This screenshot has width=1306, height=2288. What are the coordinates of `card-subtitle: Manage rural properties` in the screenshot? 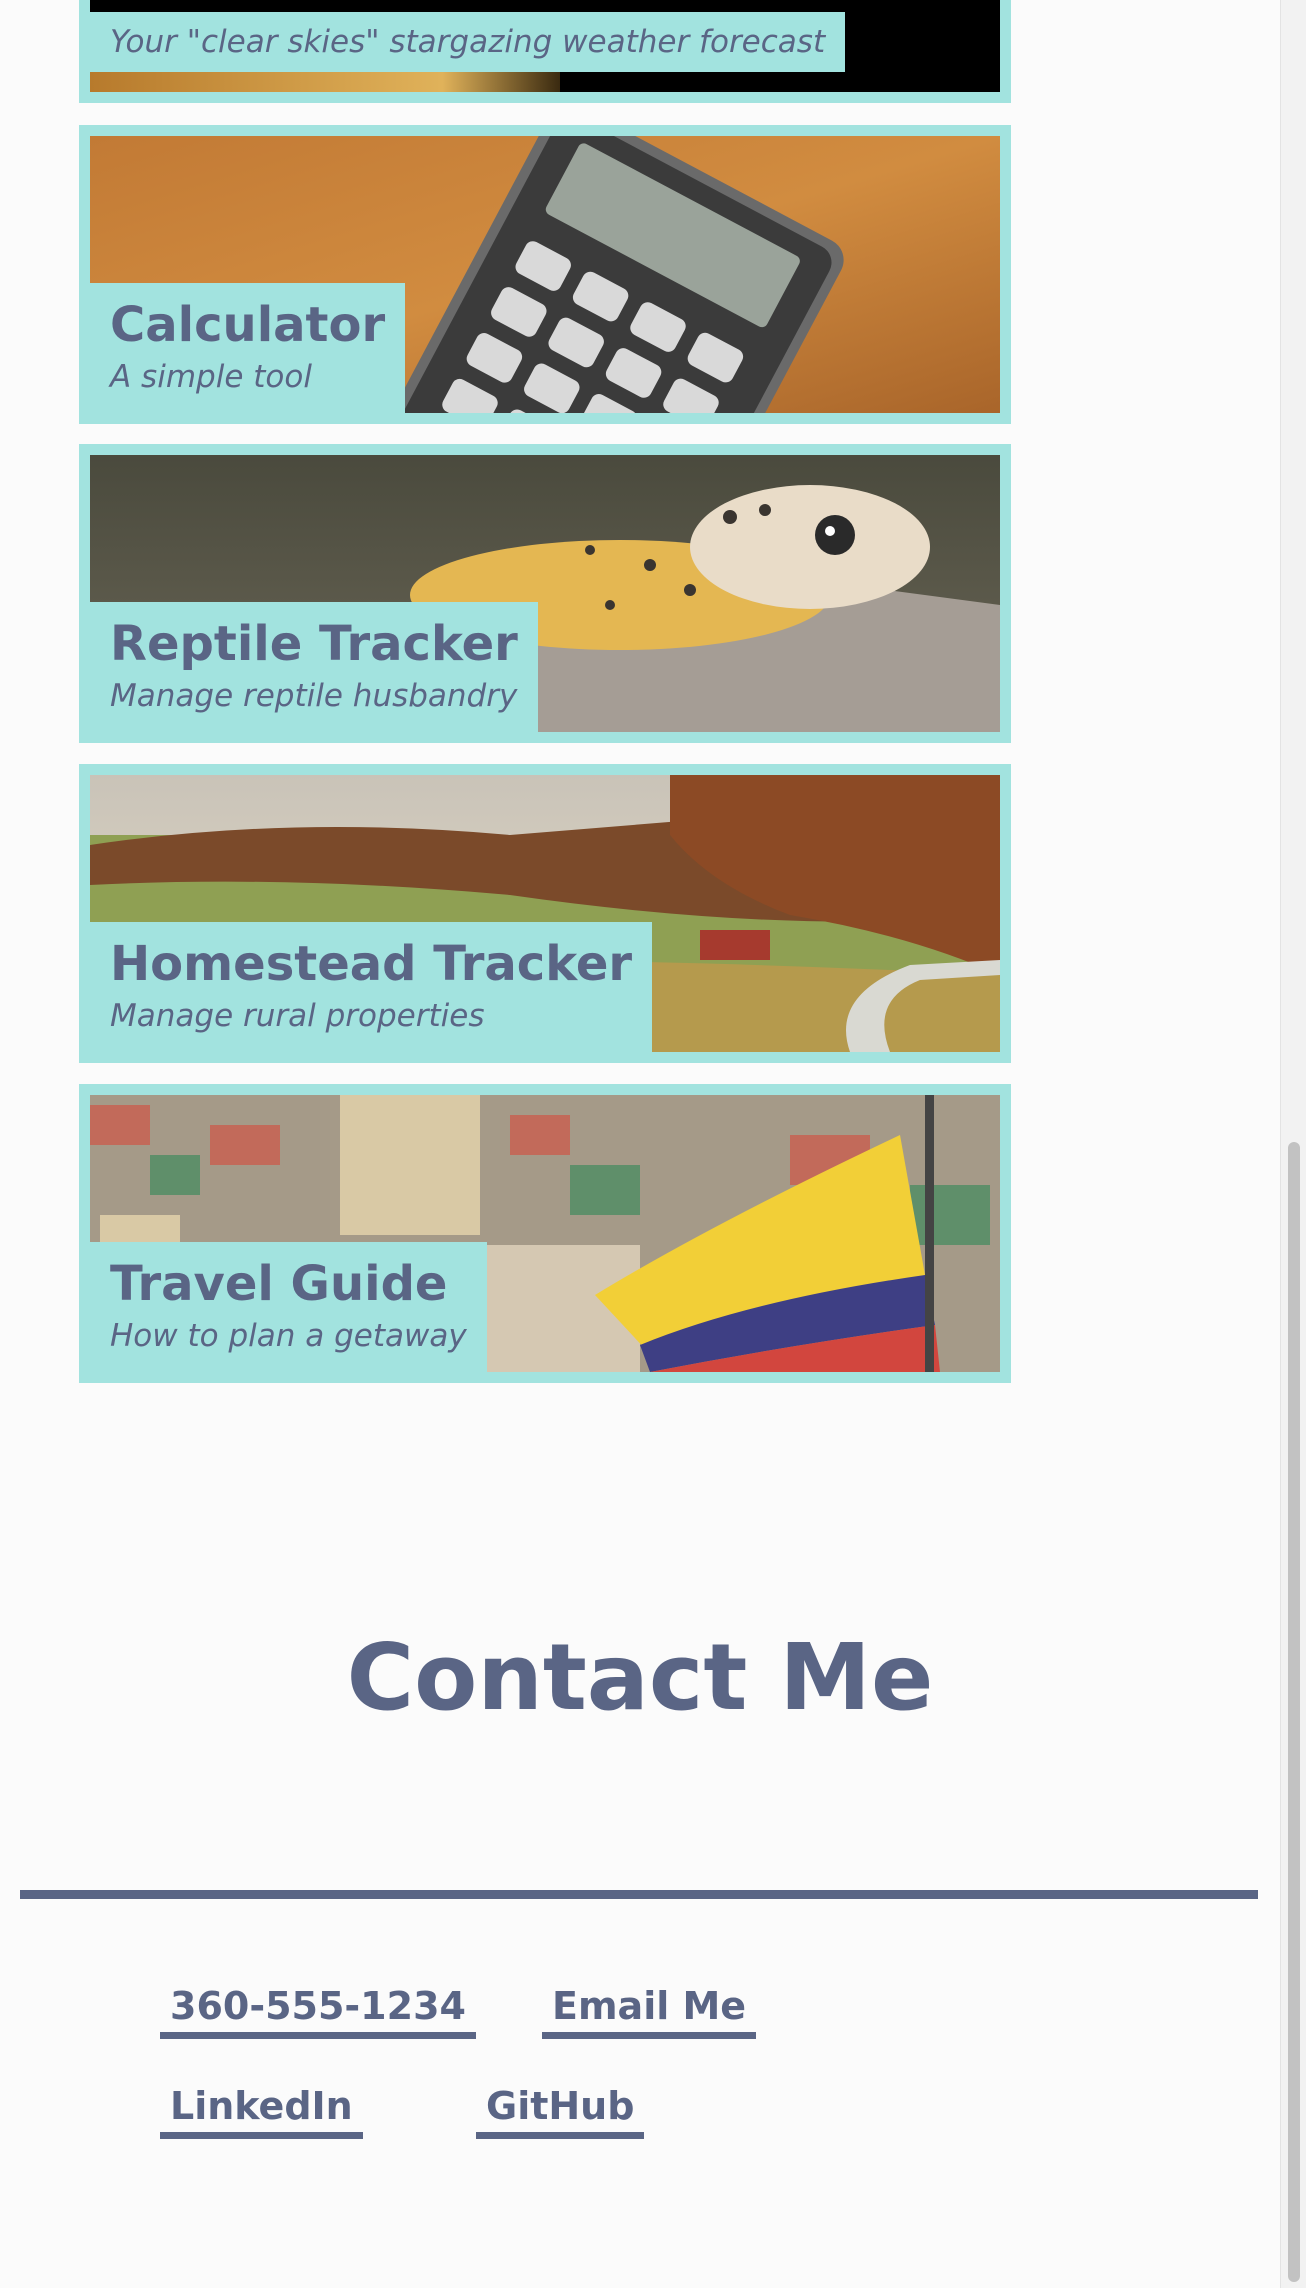 It's located at (297, 1016).